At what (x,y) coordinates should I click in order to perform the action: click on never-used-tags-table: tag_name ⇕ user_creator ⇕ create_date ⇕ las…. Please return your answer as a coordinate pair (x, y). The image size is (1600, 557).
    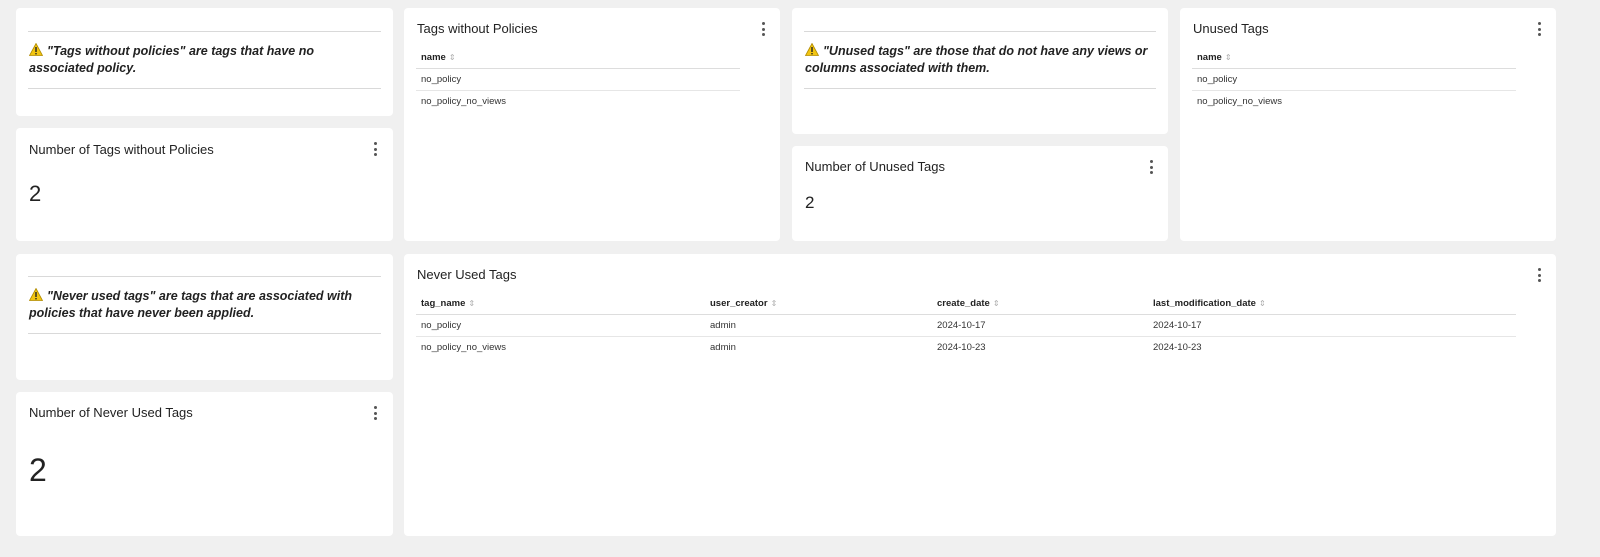
    Looking at the image, I should click on (966, 325).